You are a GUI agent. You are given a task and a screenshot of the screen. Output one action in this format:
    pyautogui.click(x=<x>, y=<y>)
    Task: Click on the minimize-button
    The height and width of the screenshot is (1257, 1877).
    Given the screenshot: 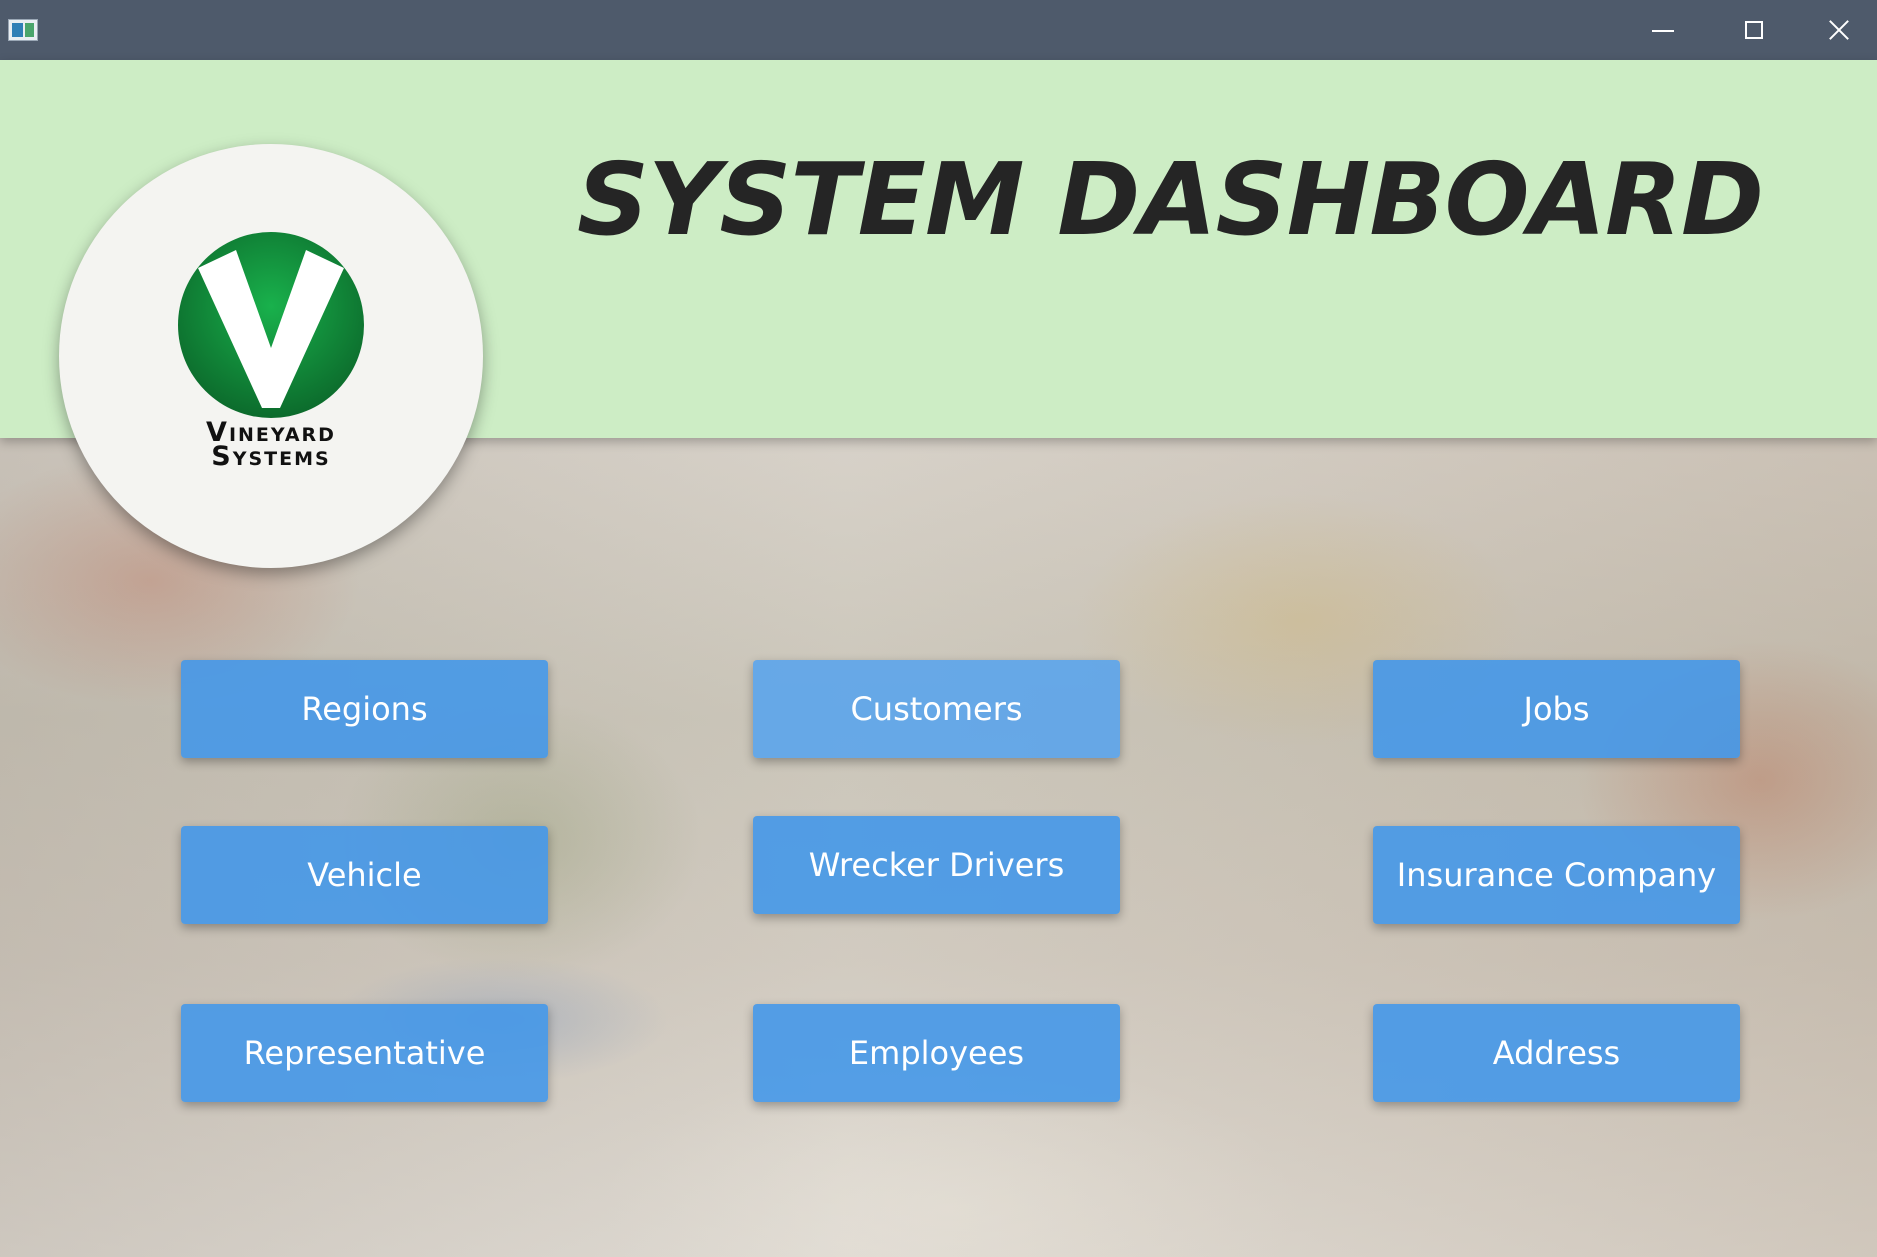 What is the action you would take?
    pyautogui.click(x=1663, y=30)
    